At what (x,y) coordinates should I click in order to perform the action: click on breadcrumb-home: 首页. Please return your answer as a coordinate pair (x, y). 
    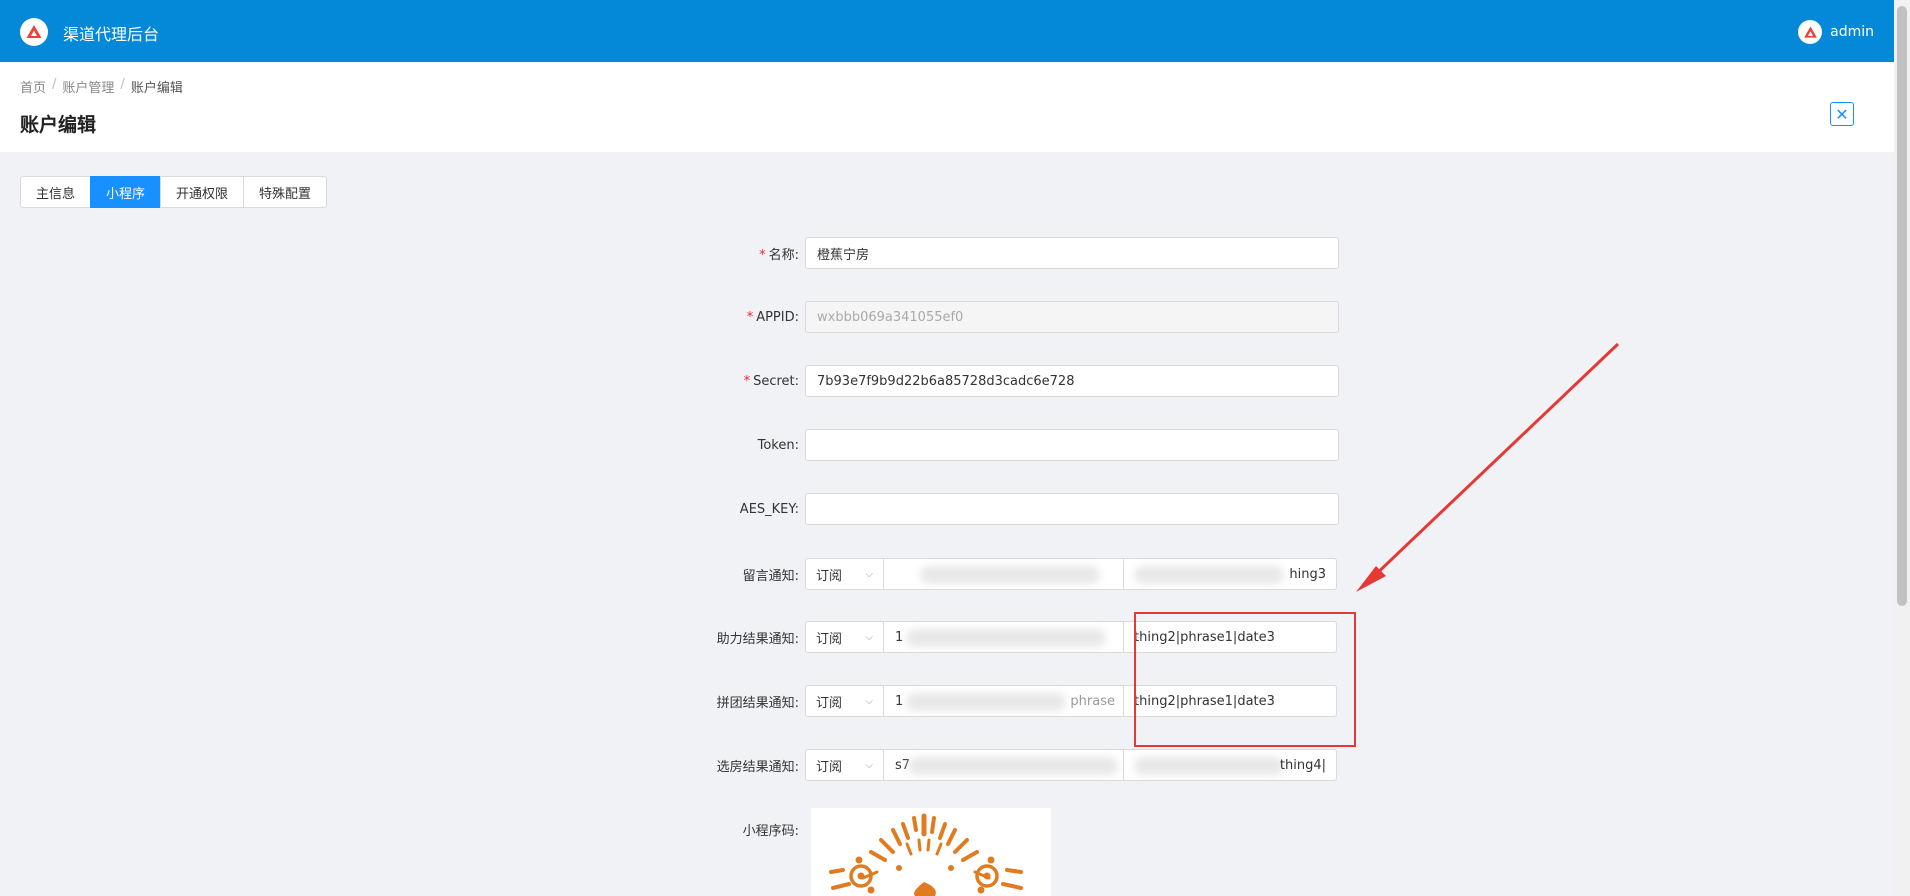
    Looking at the image, I should click on (33, 86).